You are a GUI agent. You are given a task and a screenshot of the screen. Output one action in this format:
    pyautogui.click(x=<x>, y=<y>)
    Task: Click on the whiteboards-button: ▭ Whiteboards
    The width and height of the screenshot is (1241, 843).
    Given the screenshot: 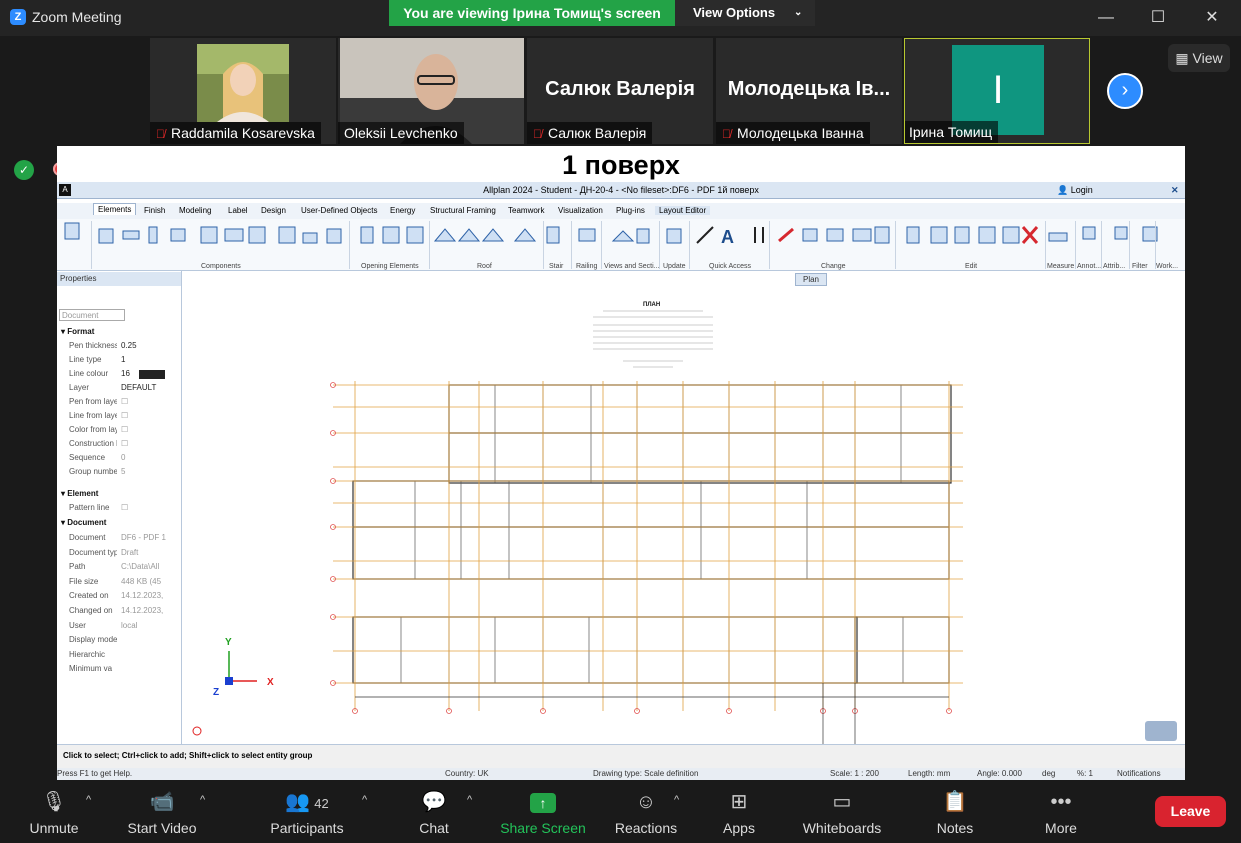 What is the action you would take?
    pyautogui.click(x=842, y=813)
    